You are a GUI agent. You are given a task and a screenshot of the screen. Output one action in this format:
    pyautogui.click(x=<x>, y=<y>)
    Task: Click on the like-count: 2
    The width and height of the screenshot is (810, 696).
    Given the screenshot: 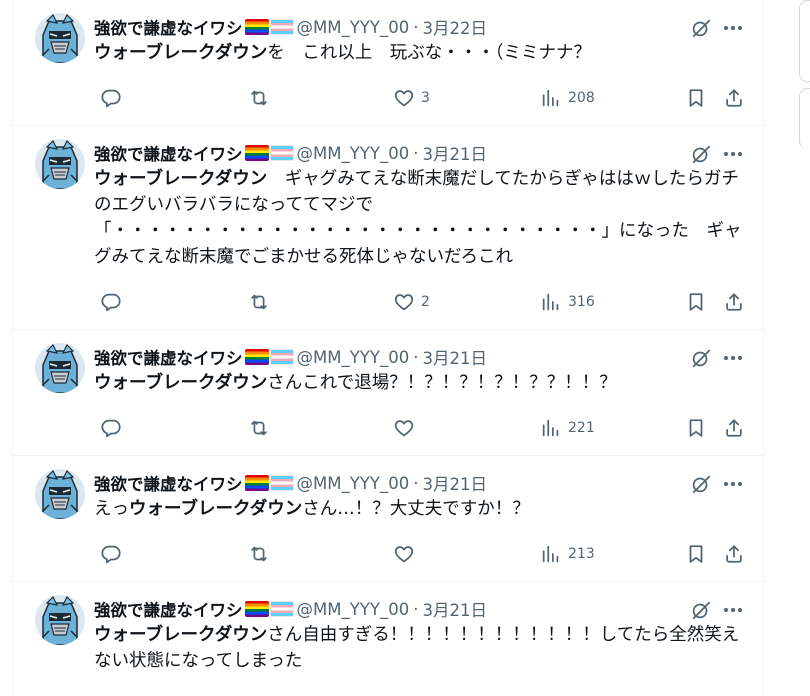 What is the action you would take?
    pyautogui.click(x=425, y=302)
    